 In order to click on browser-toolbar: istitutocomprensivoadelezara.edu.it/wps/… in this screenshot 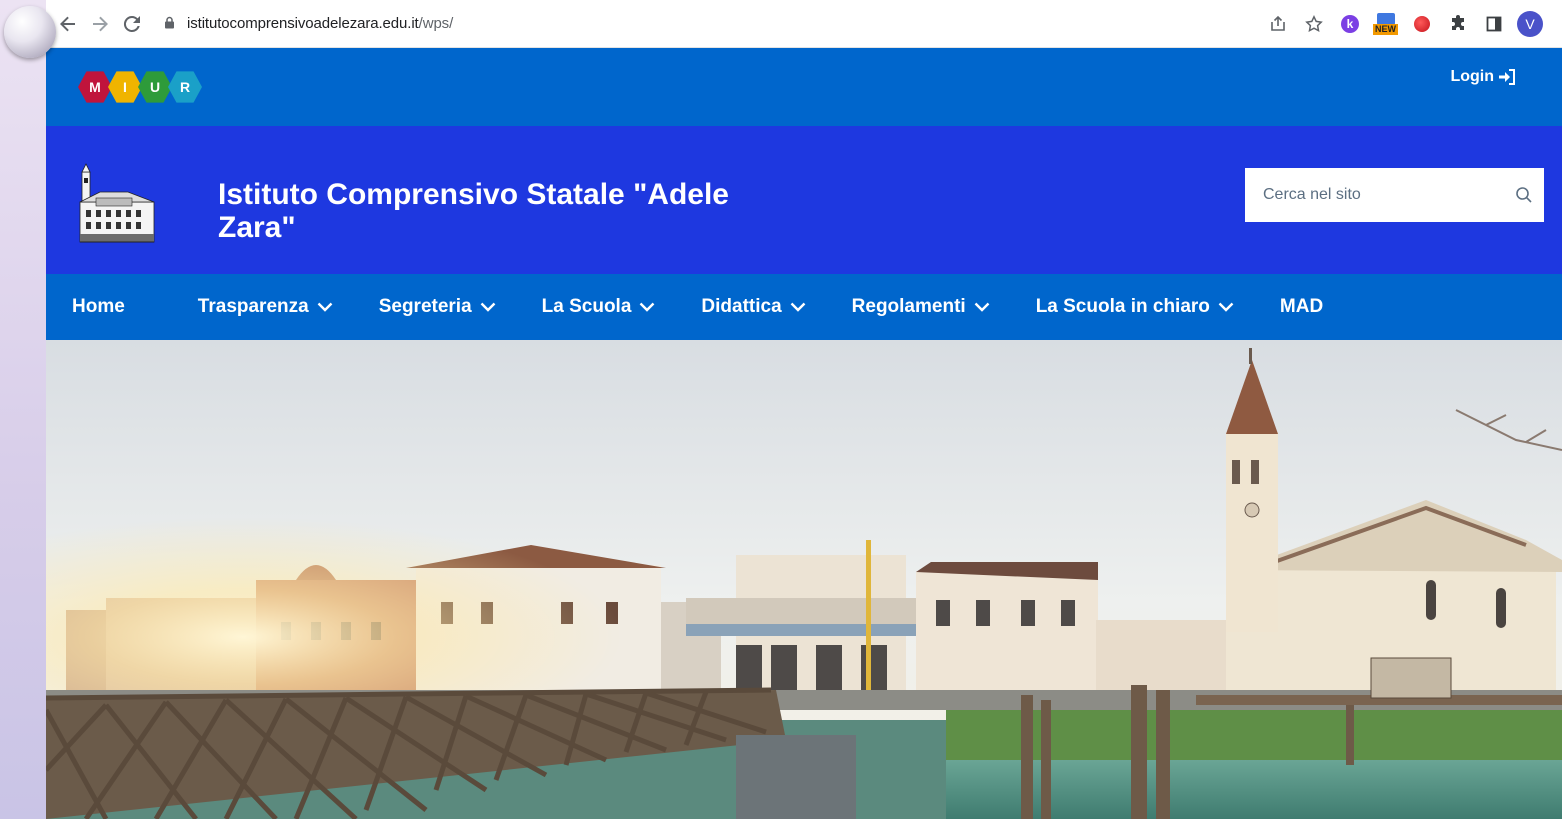, I will do `click(804, 24)`.